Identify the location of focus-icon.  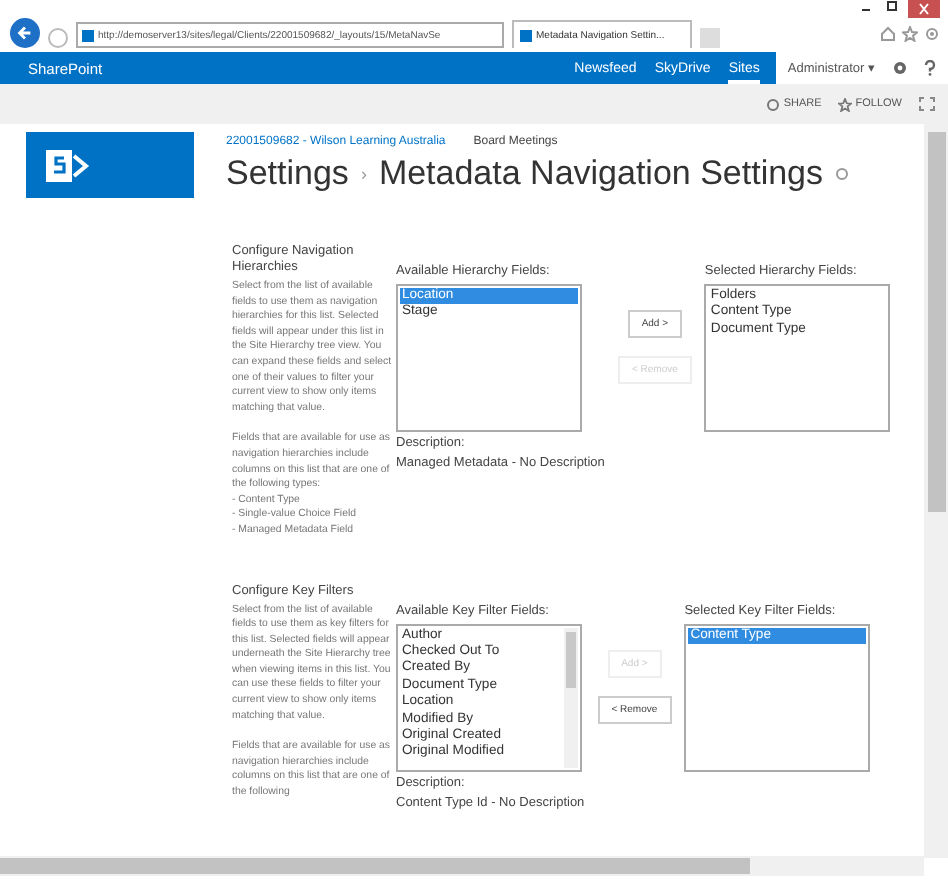
(927, 104).